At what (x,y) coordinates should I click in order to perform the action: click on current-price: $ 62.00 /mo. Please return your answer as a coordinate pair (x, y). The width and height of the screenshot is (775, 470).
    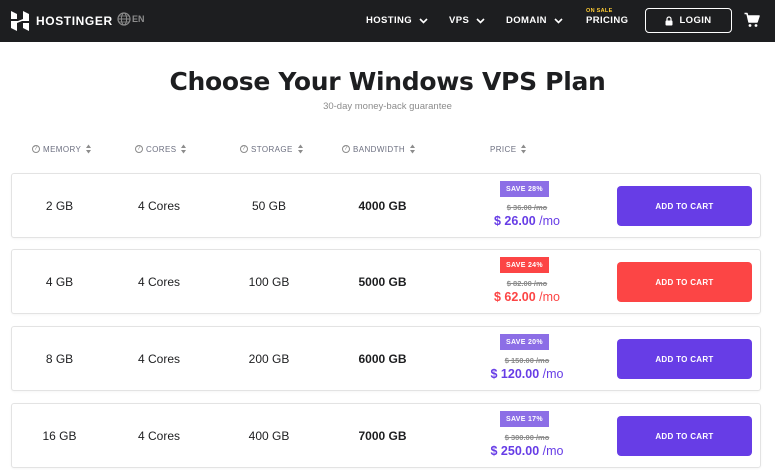
    Looking at the image, I should click on (527, 297).